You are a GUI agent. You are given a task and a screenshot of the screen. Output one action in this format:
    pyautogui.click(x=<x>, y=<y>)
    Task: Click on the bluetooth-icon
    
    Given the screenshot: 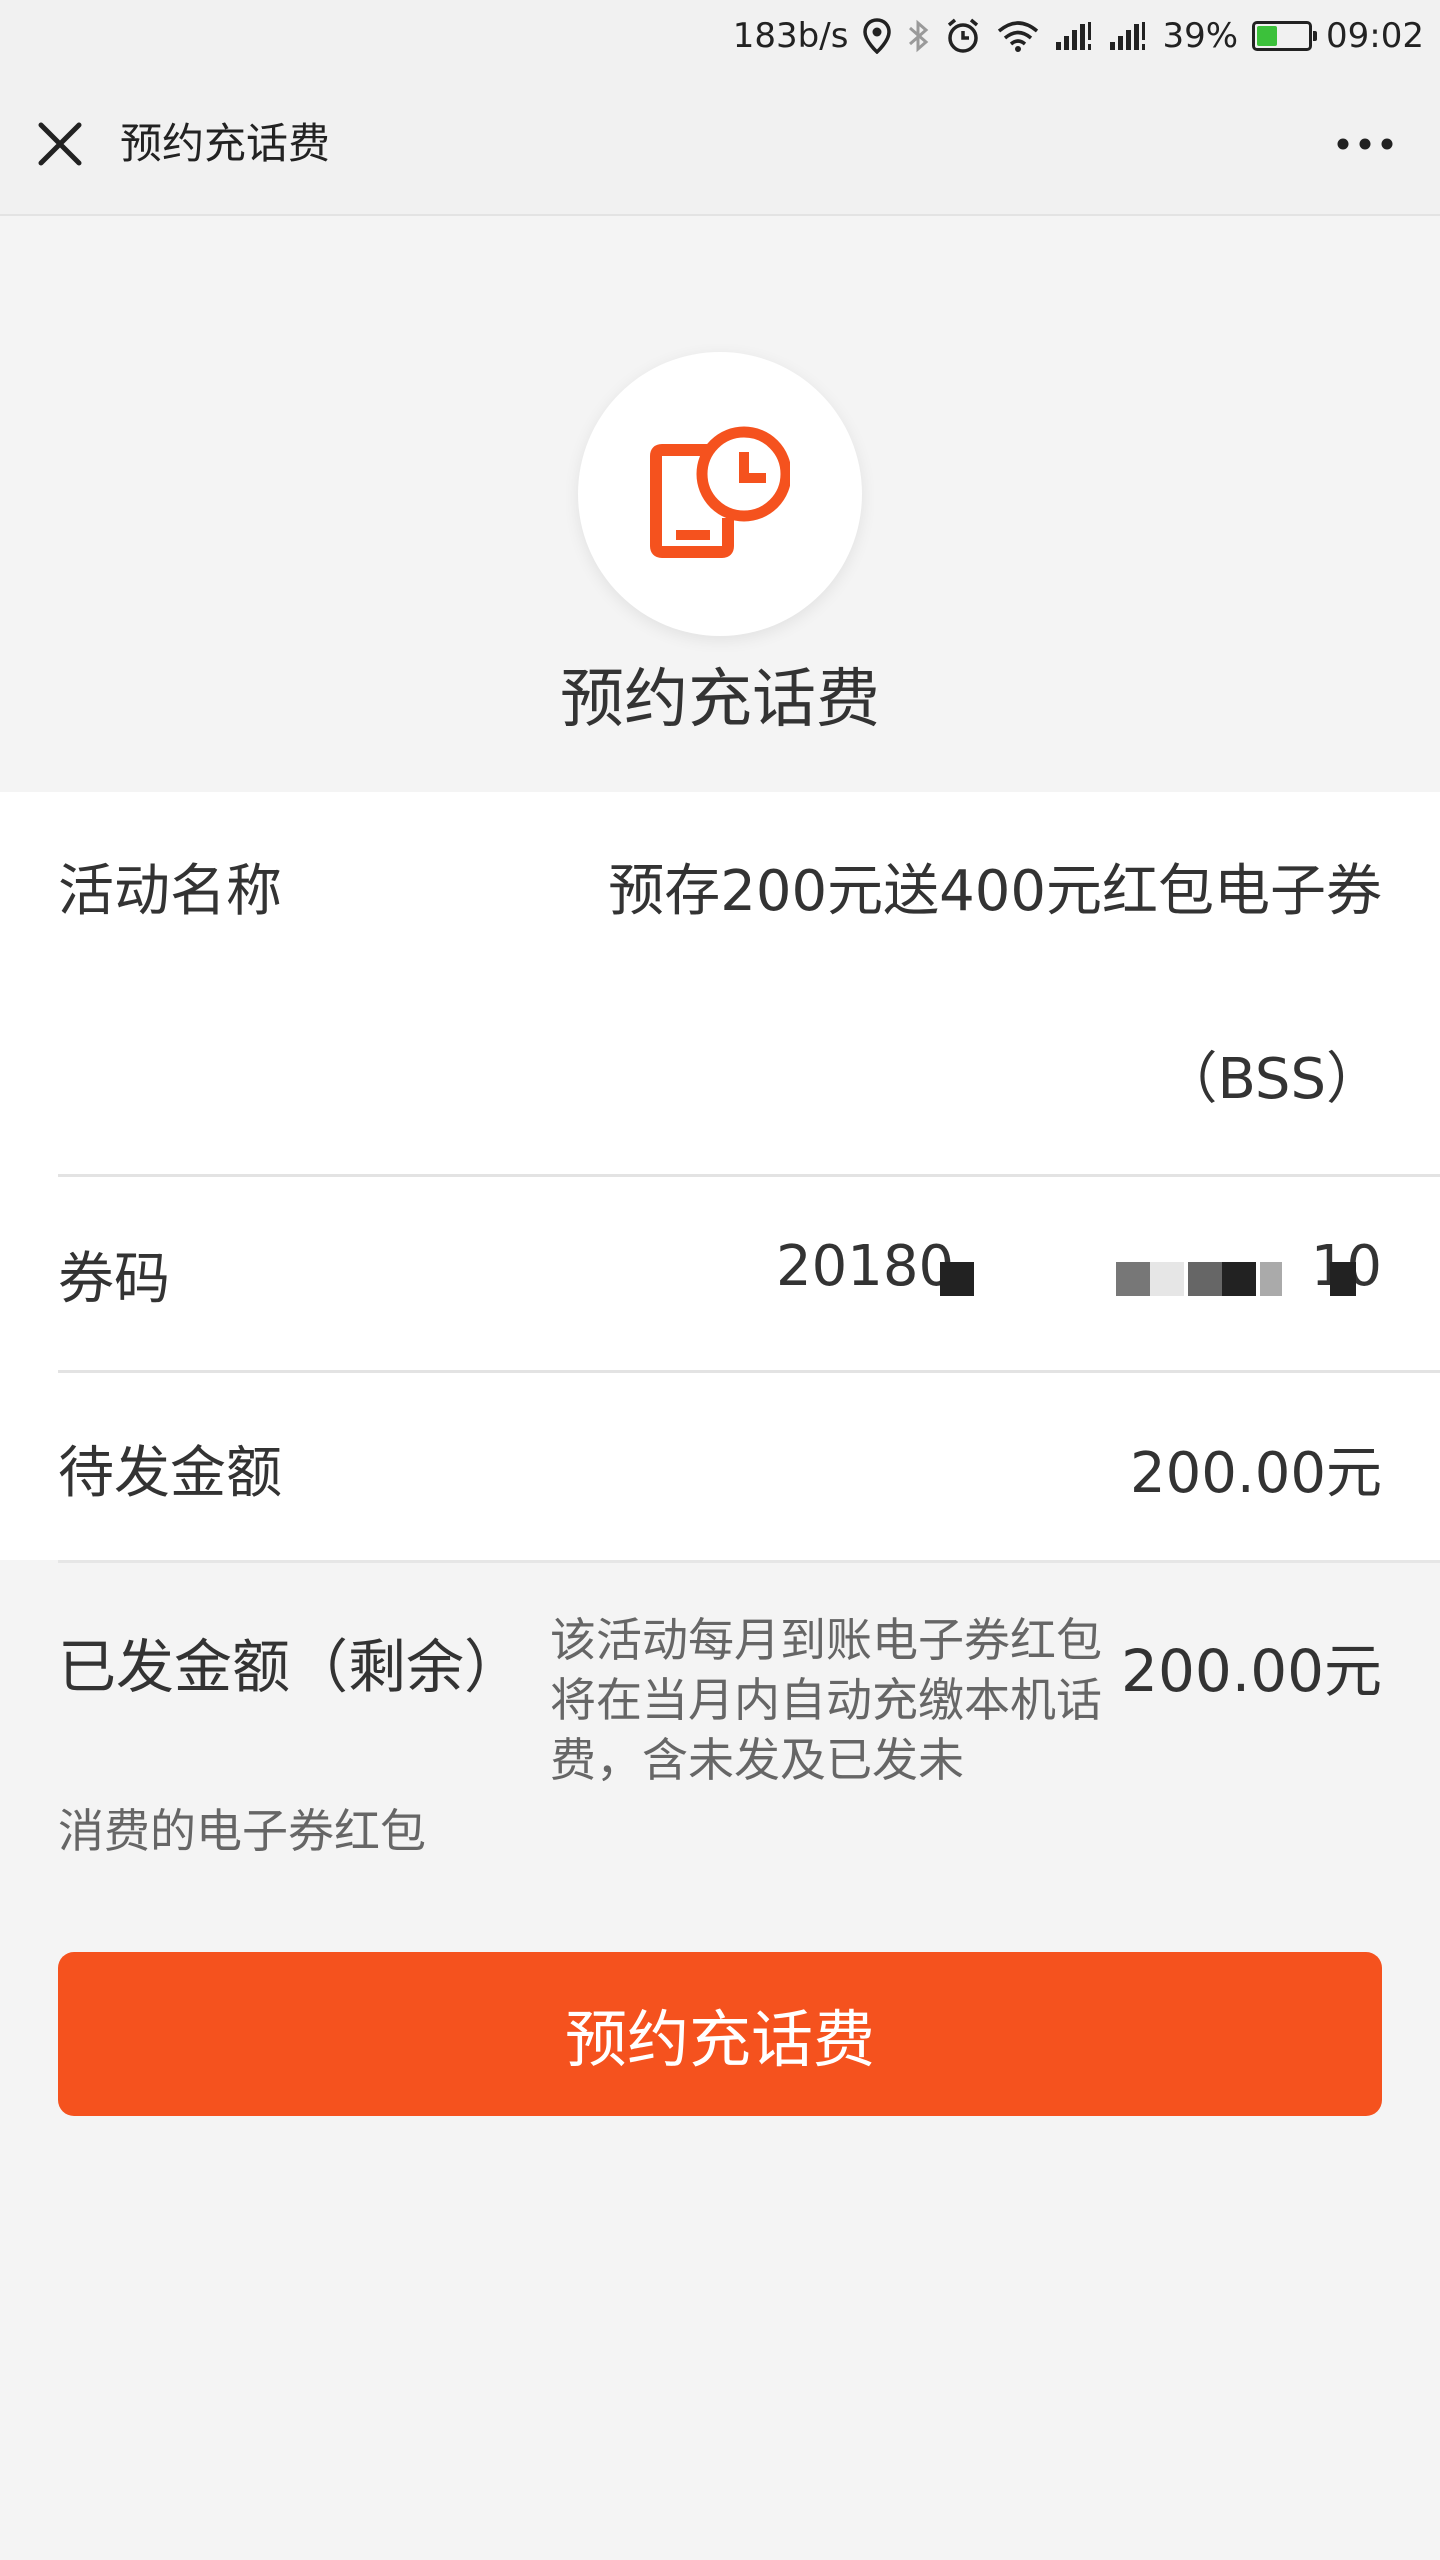 What is the action you would take?
    pyautogui.click(x=918, y=36)
    